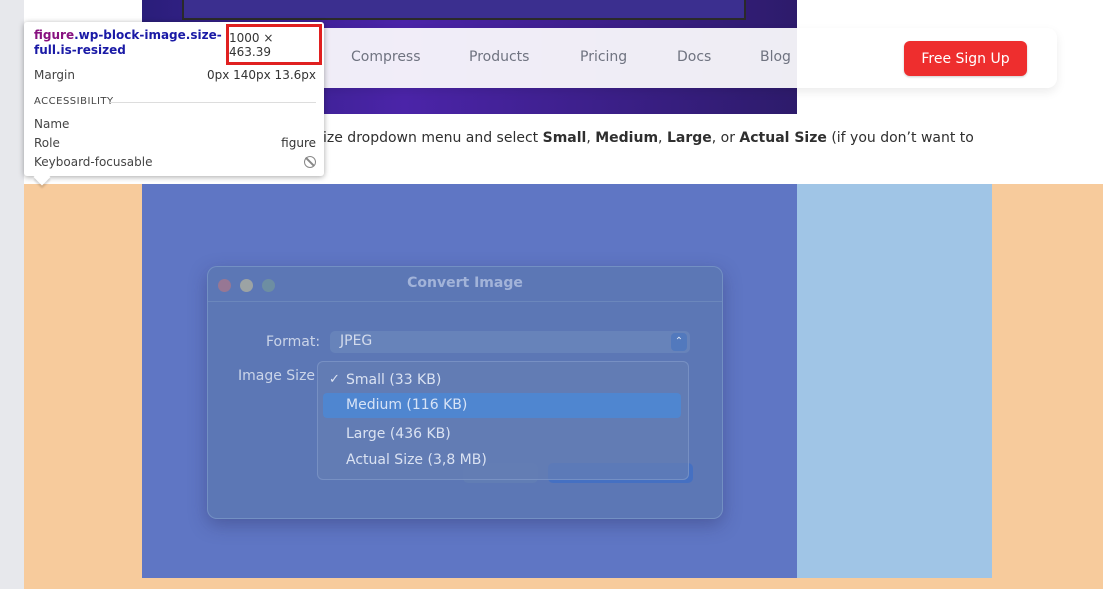 The width and height of the screenshot is (1103, 589). What do you see at coordinates (502, 405) in the screenshot?
I see `option-medium: Medium (116 KB)` at bounding box center [502, 405].